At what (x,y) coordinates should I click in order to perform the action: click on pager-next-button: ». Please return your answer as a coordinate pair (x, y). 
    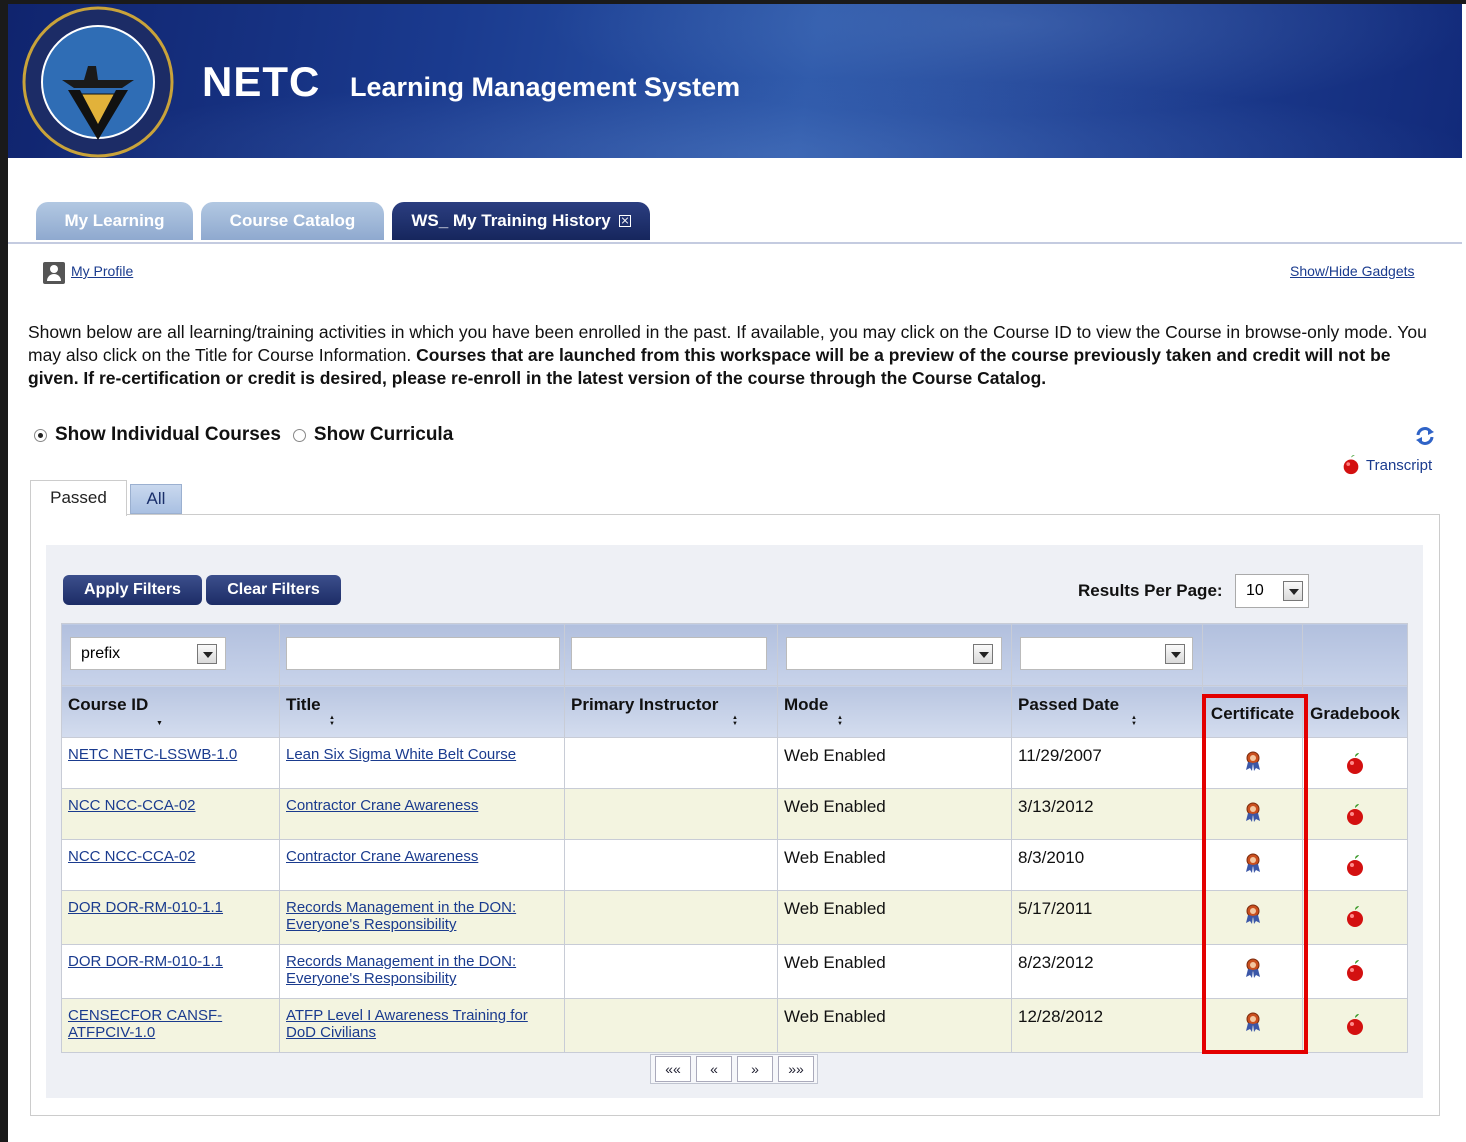
    Looking at the image, I should click on (755, 1069).